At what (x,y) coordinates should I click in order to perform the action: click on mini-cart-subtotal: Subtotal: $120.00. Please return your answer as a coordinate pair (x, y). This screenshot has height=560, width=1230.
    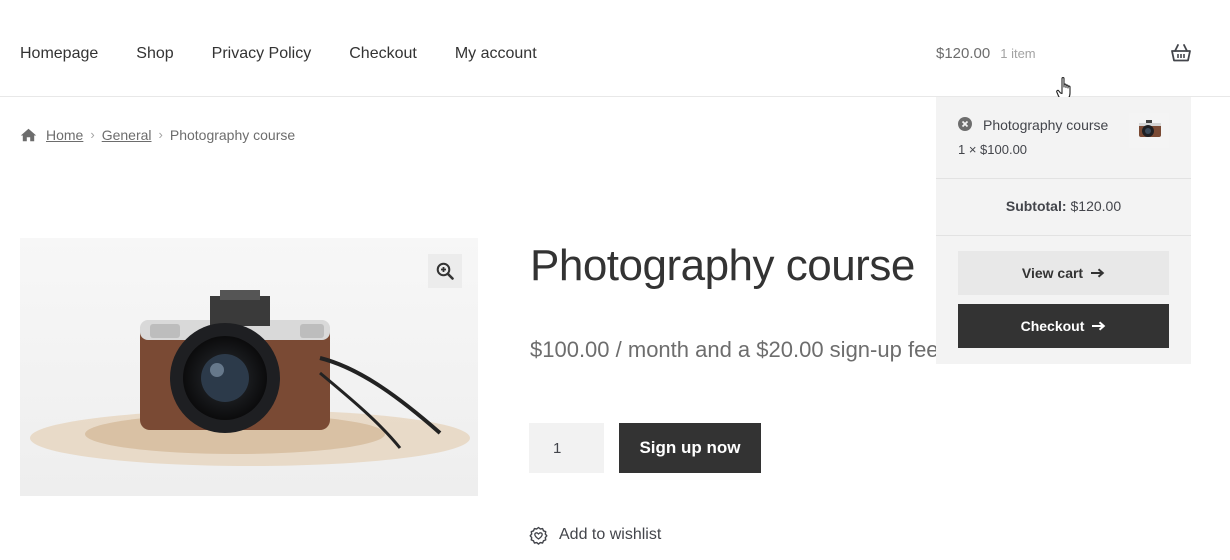
    Looking at the image, I should click on (1063, 207).